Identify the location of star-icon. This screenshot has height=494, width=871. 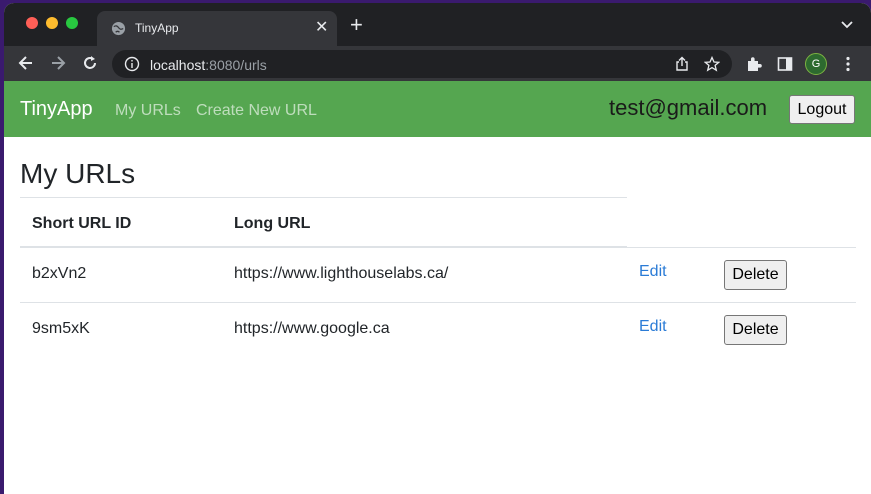
(712, 64).